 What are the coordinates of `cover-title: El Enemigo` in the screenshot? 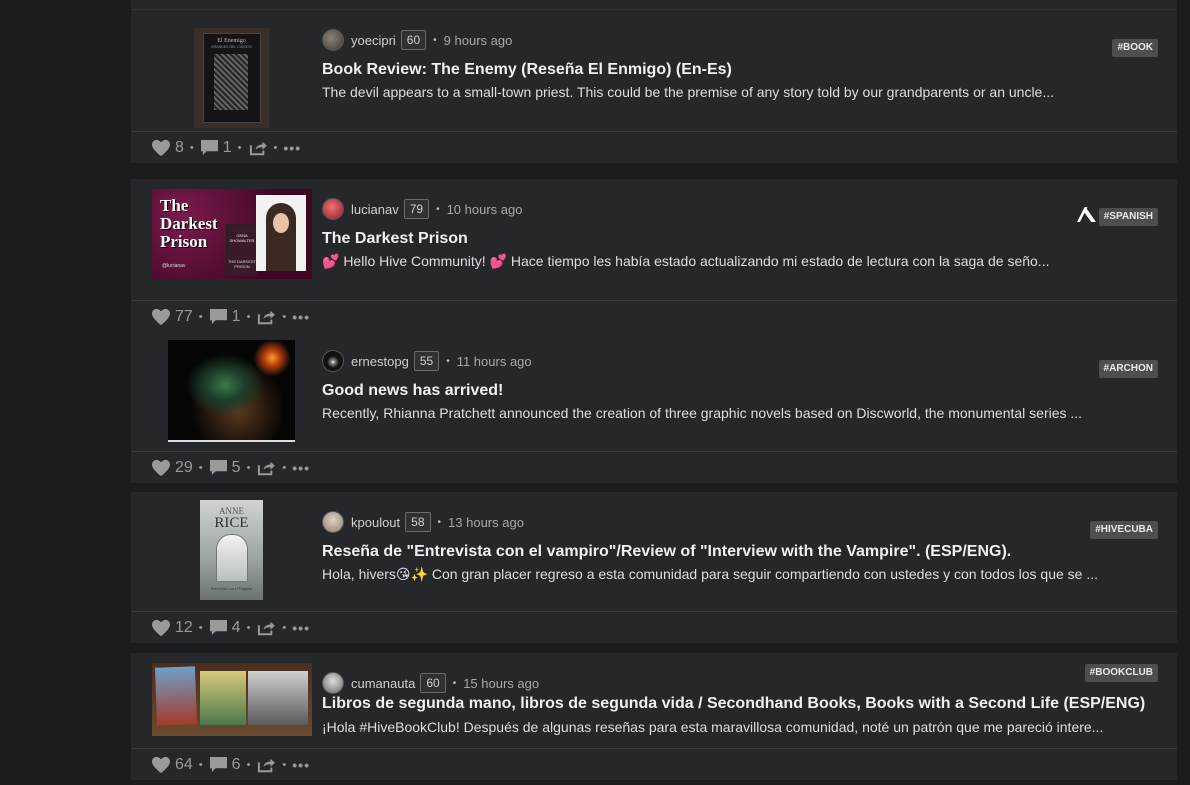 It's located at (231, 41).